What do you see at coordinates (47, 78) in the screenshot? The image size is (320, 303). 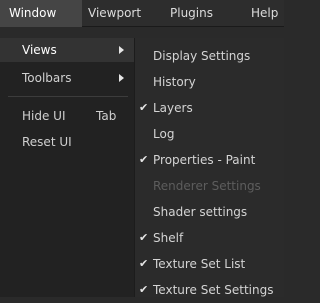 I see `menu-item-toolbars-label: Toolbars` at bounding box center [47, 78].